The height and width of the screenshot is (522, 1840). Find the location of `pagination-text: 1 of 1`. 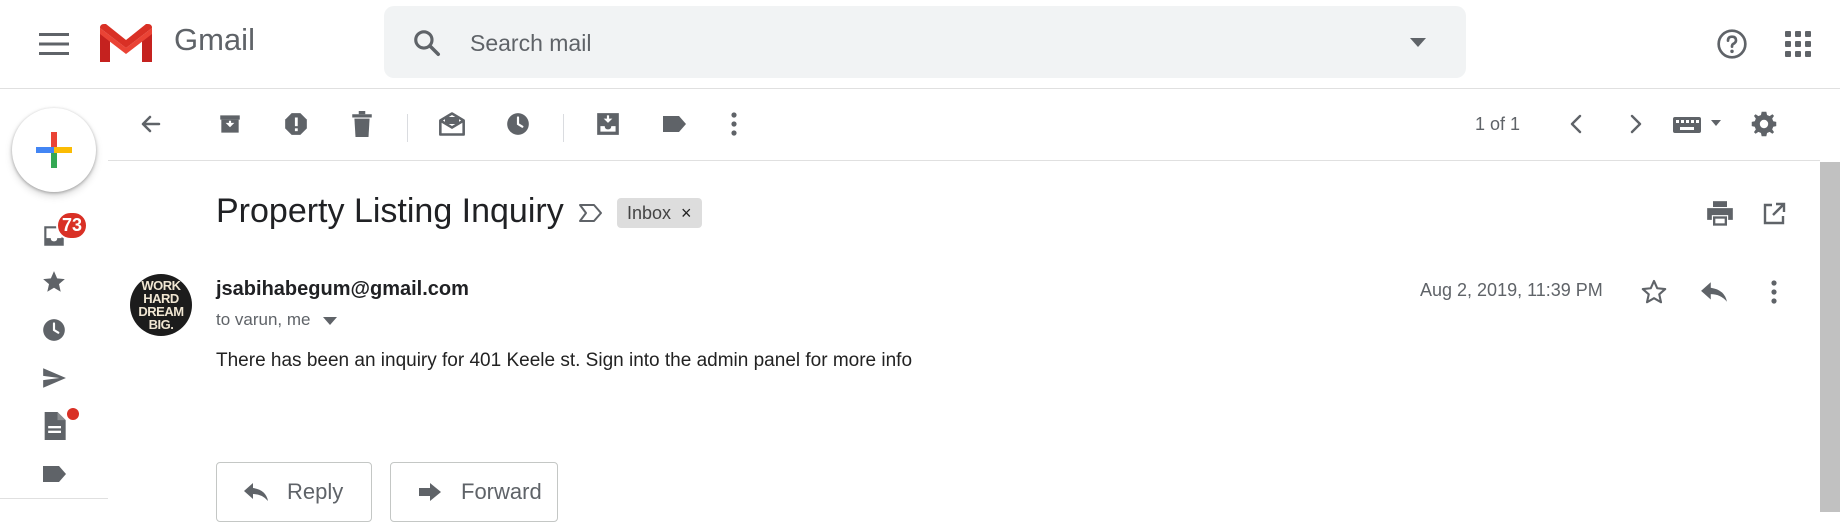

pagination-text: 1 of 1 is located at coordinates (1498, 124).